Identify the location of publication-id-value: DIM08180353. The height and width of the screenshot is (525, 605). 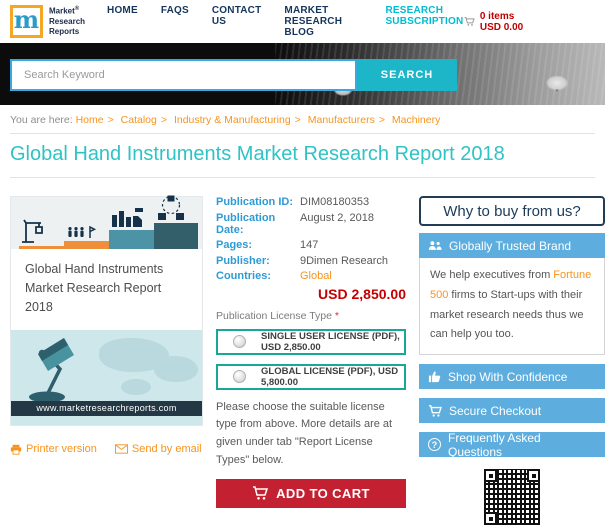
(335, 202).